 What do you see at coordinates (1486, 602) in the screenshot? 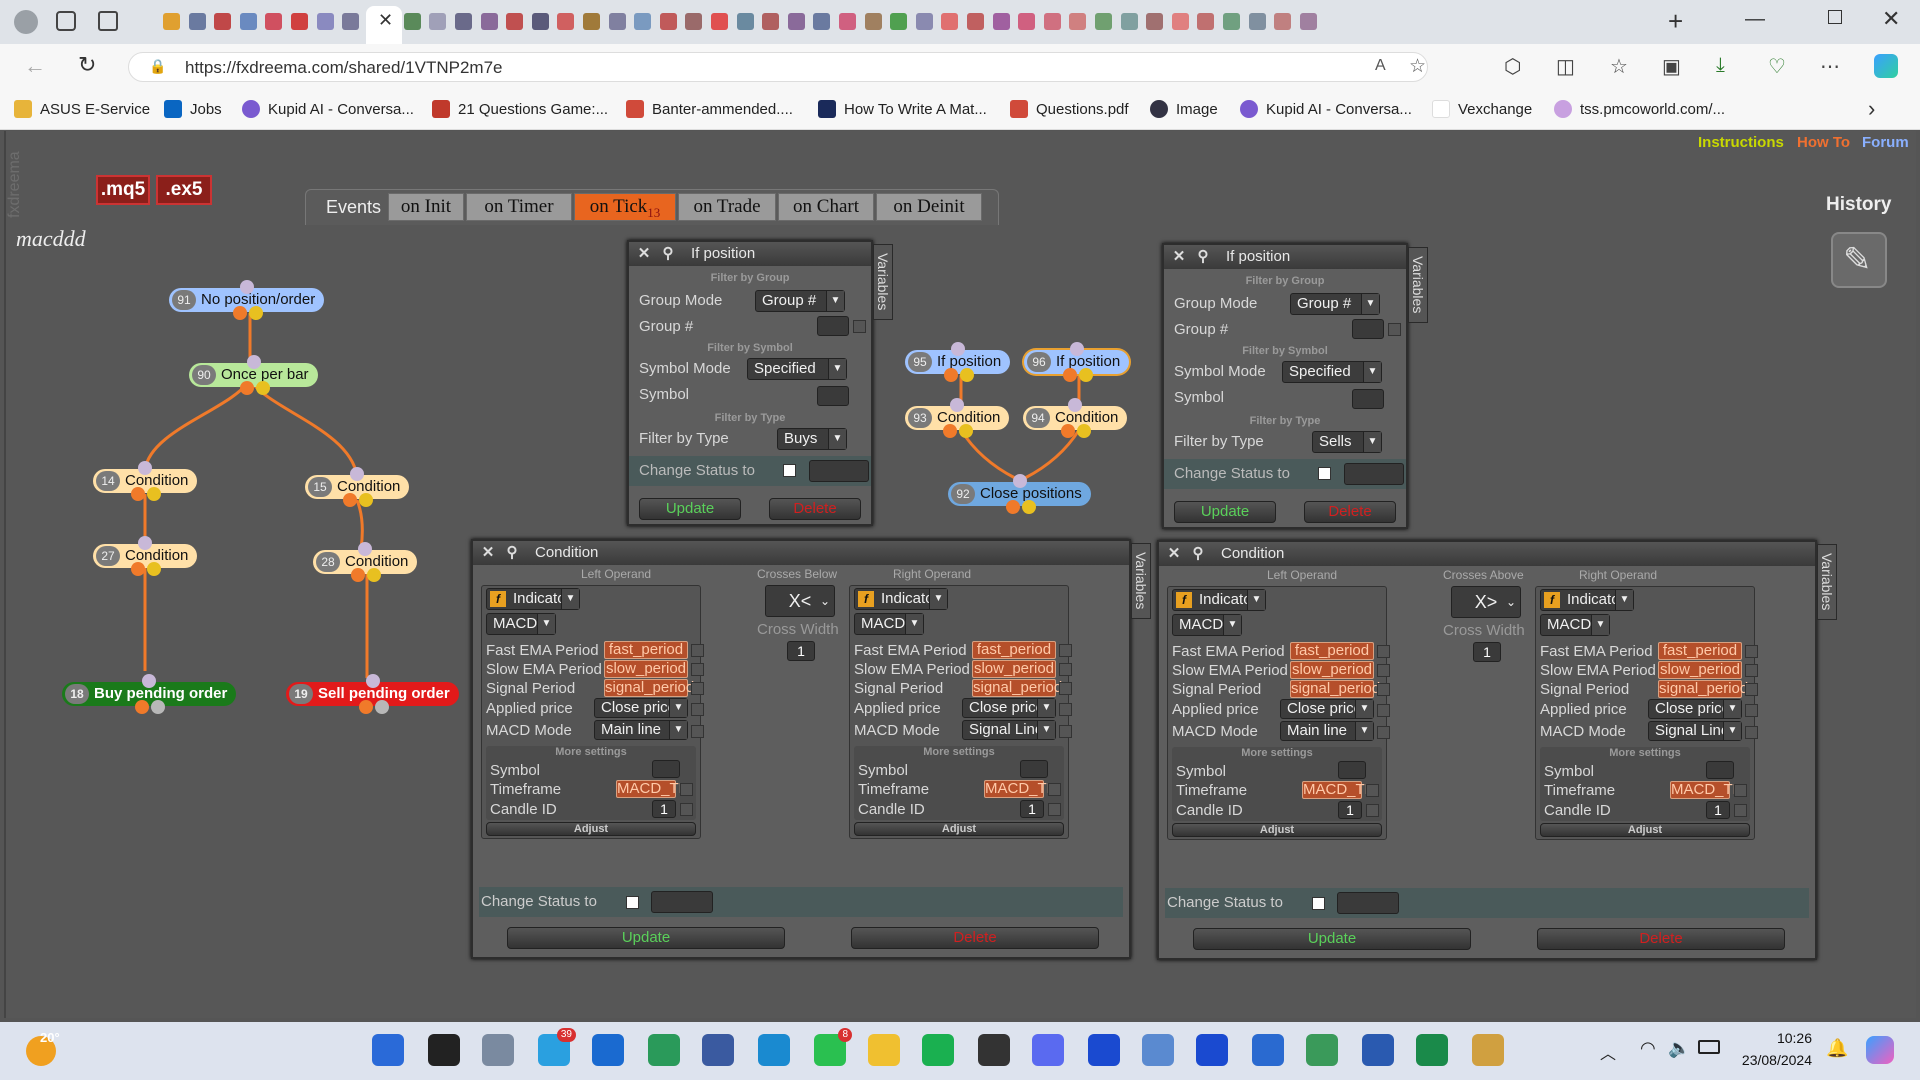
I see `operator-select: X> ⌄` at bounding box center [1486, 602].